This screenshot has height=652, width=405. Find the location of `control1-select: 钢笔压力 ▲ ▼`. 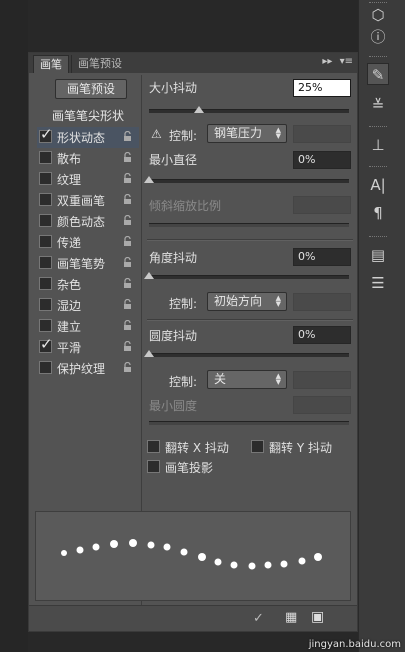

control1-select: 钢笔压力 ▲ ▼ is located at coordinates (247, 133).